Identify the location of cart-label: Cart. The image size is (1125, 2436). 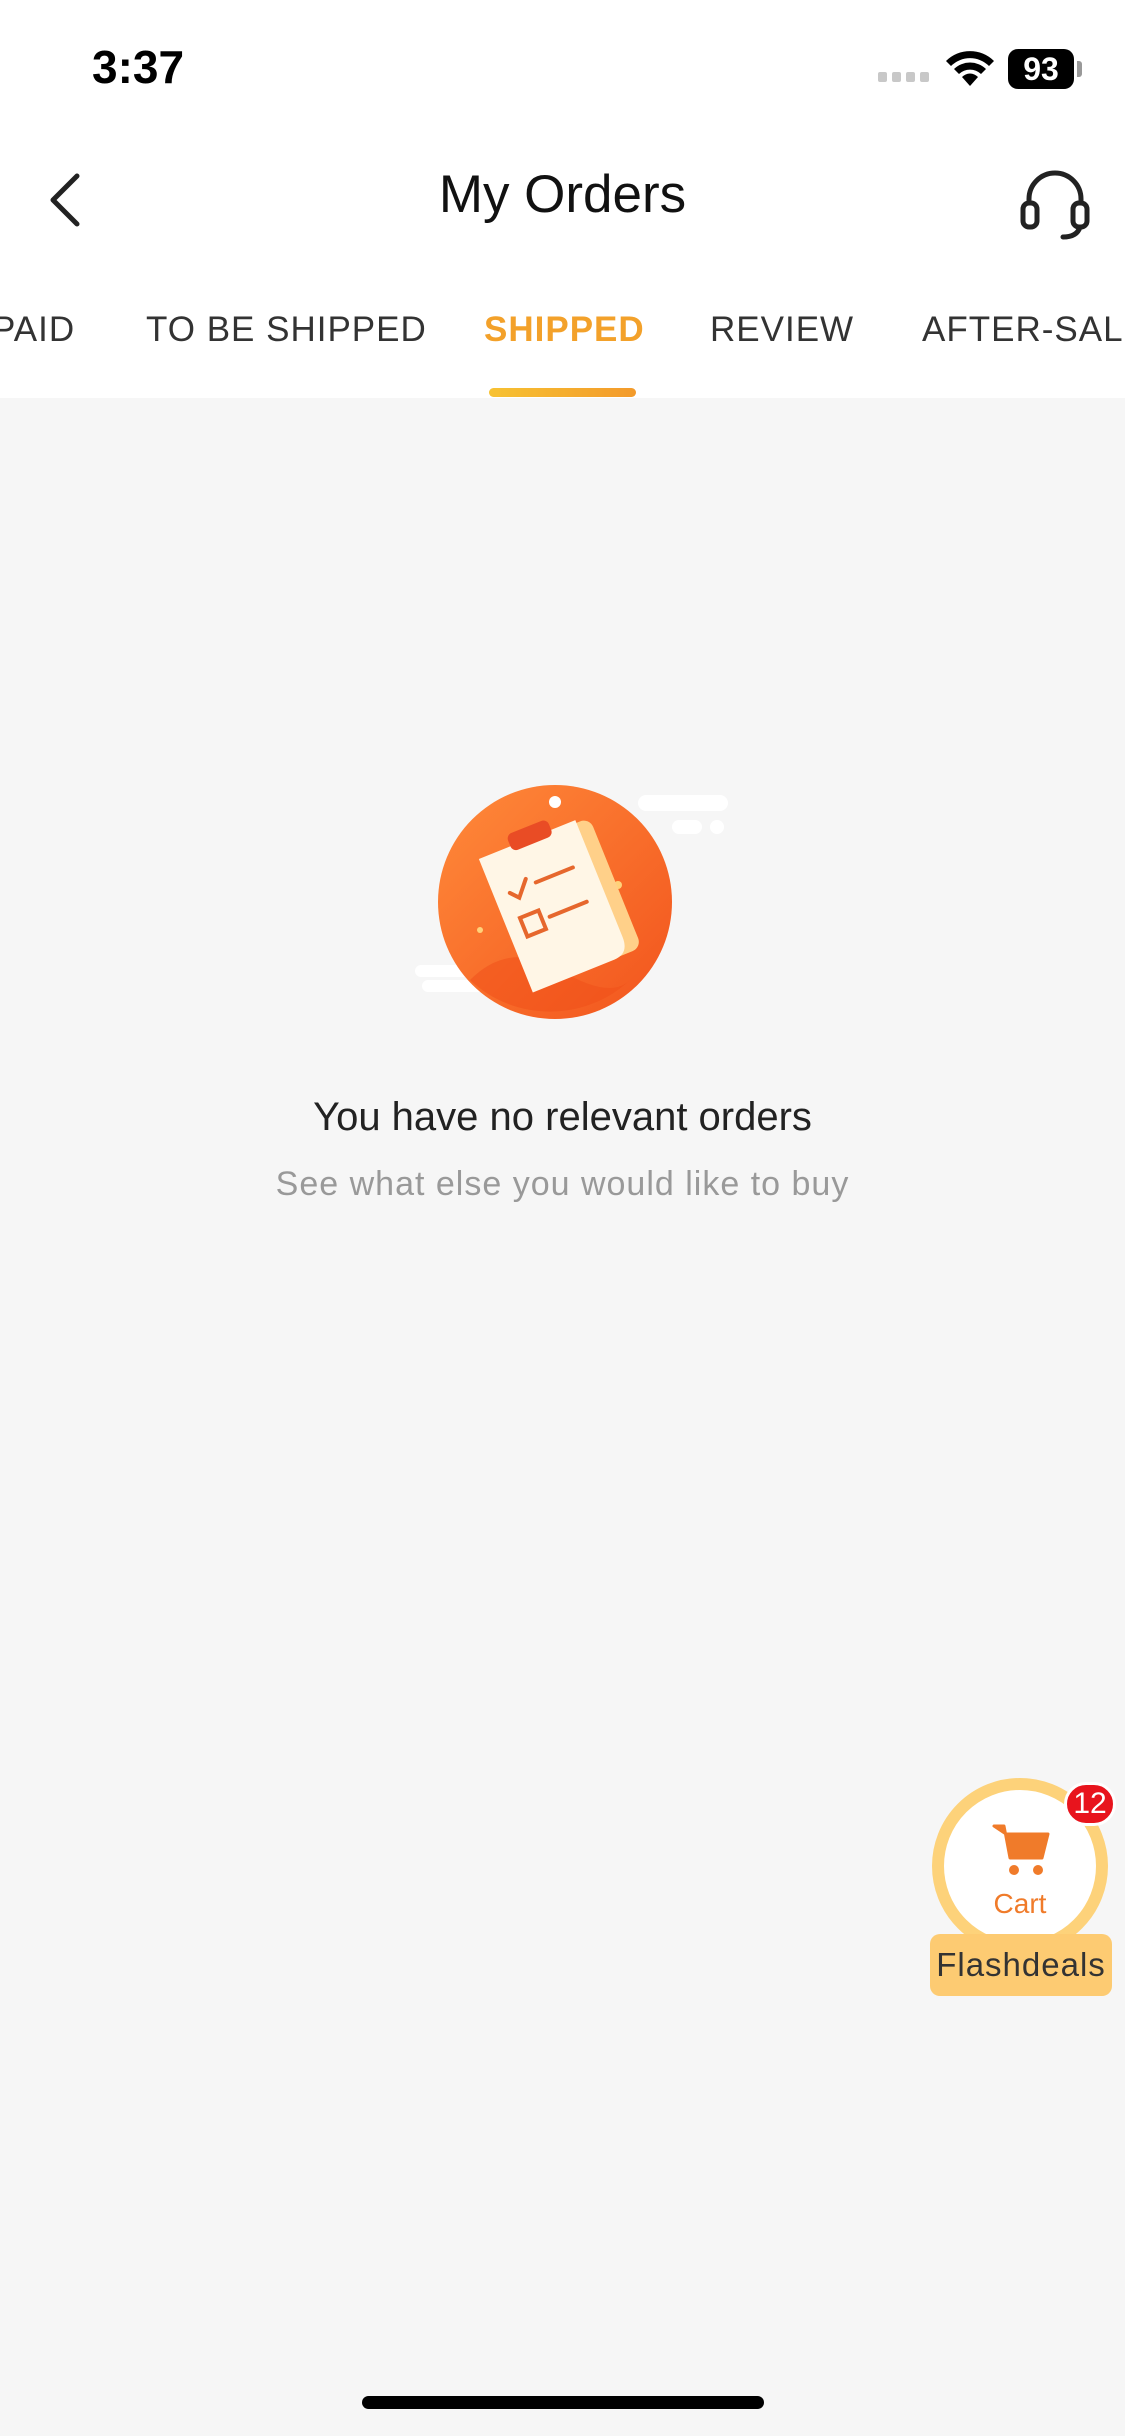
(1020, 1903).